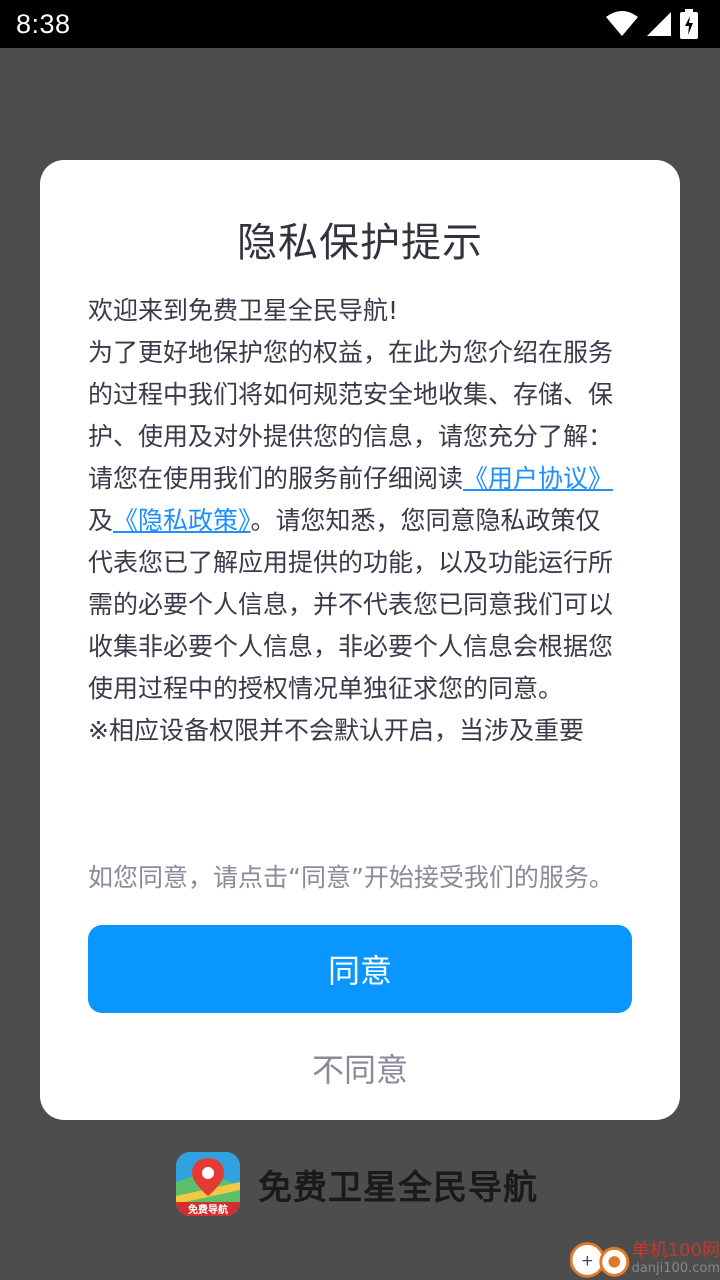 This screenshot has height=1280, width=720. Describe the element at coordinates (360, 24) in the screenshot. I see `status-bar: 8:38` at that location.